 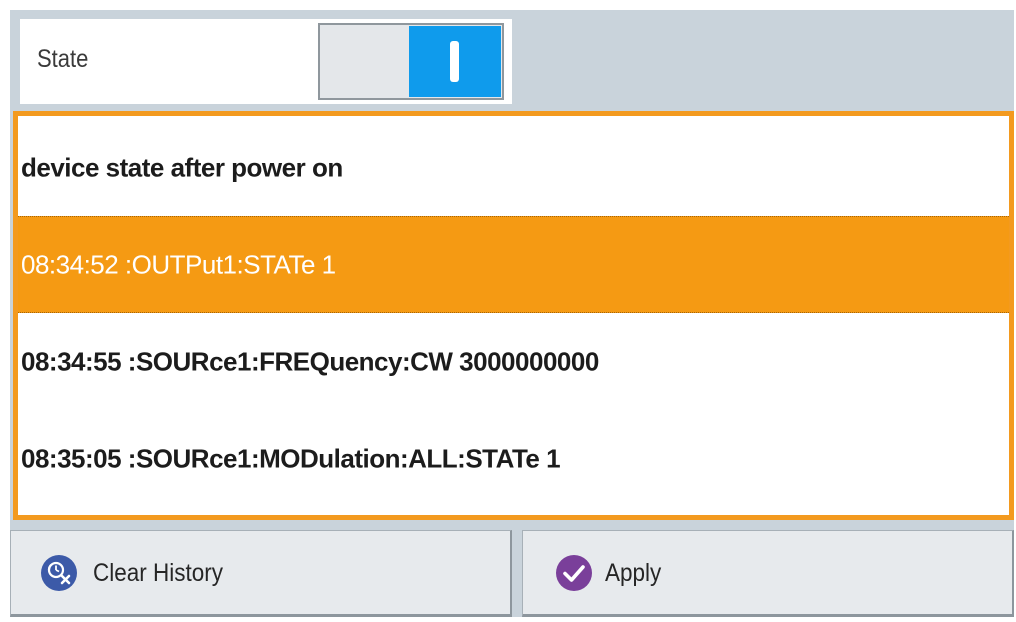 I want to click on state-toggle, so click(x=411, y=61).